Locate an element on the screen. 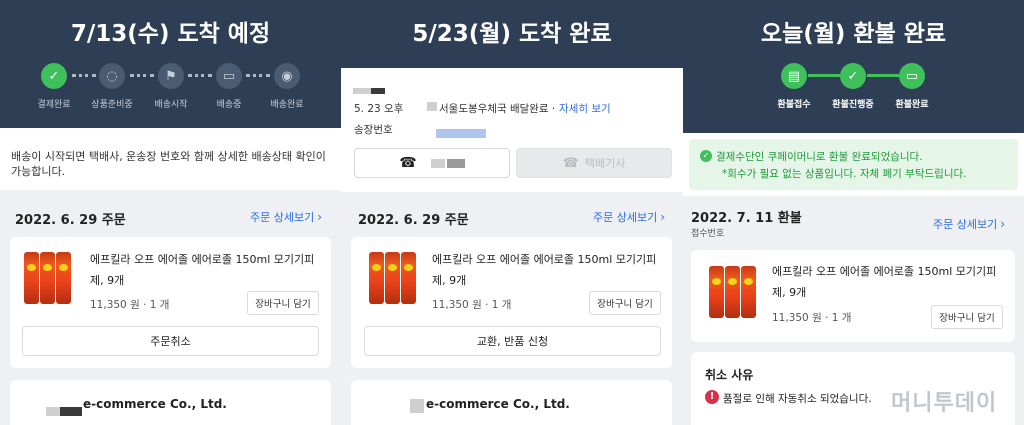 This screenshot has width=1024, height=425. courier-button: ☎ 택배기사 is located at coordinates (594, 163).